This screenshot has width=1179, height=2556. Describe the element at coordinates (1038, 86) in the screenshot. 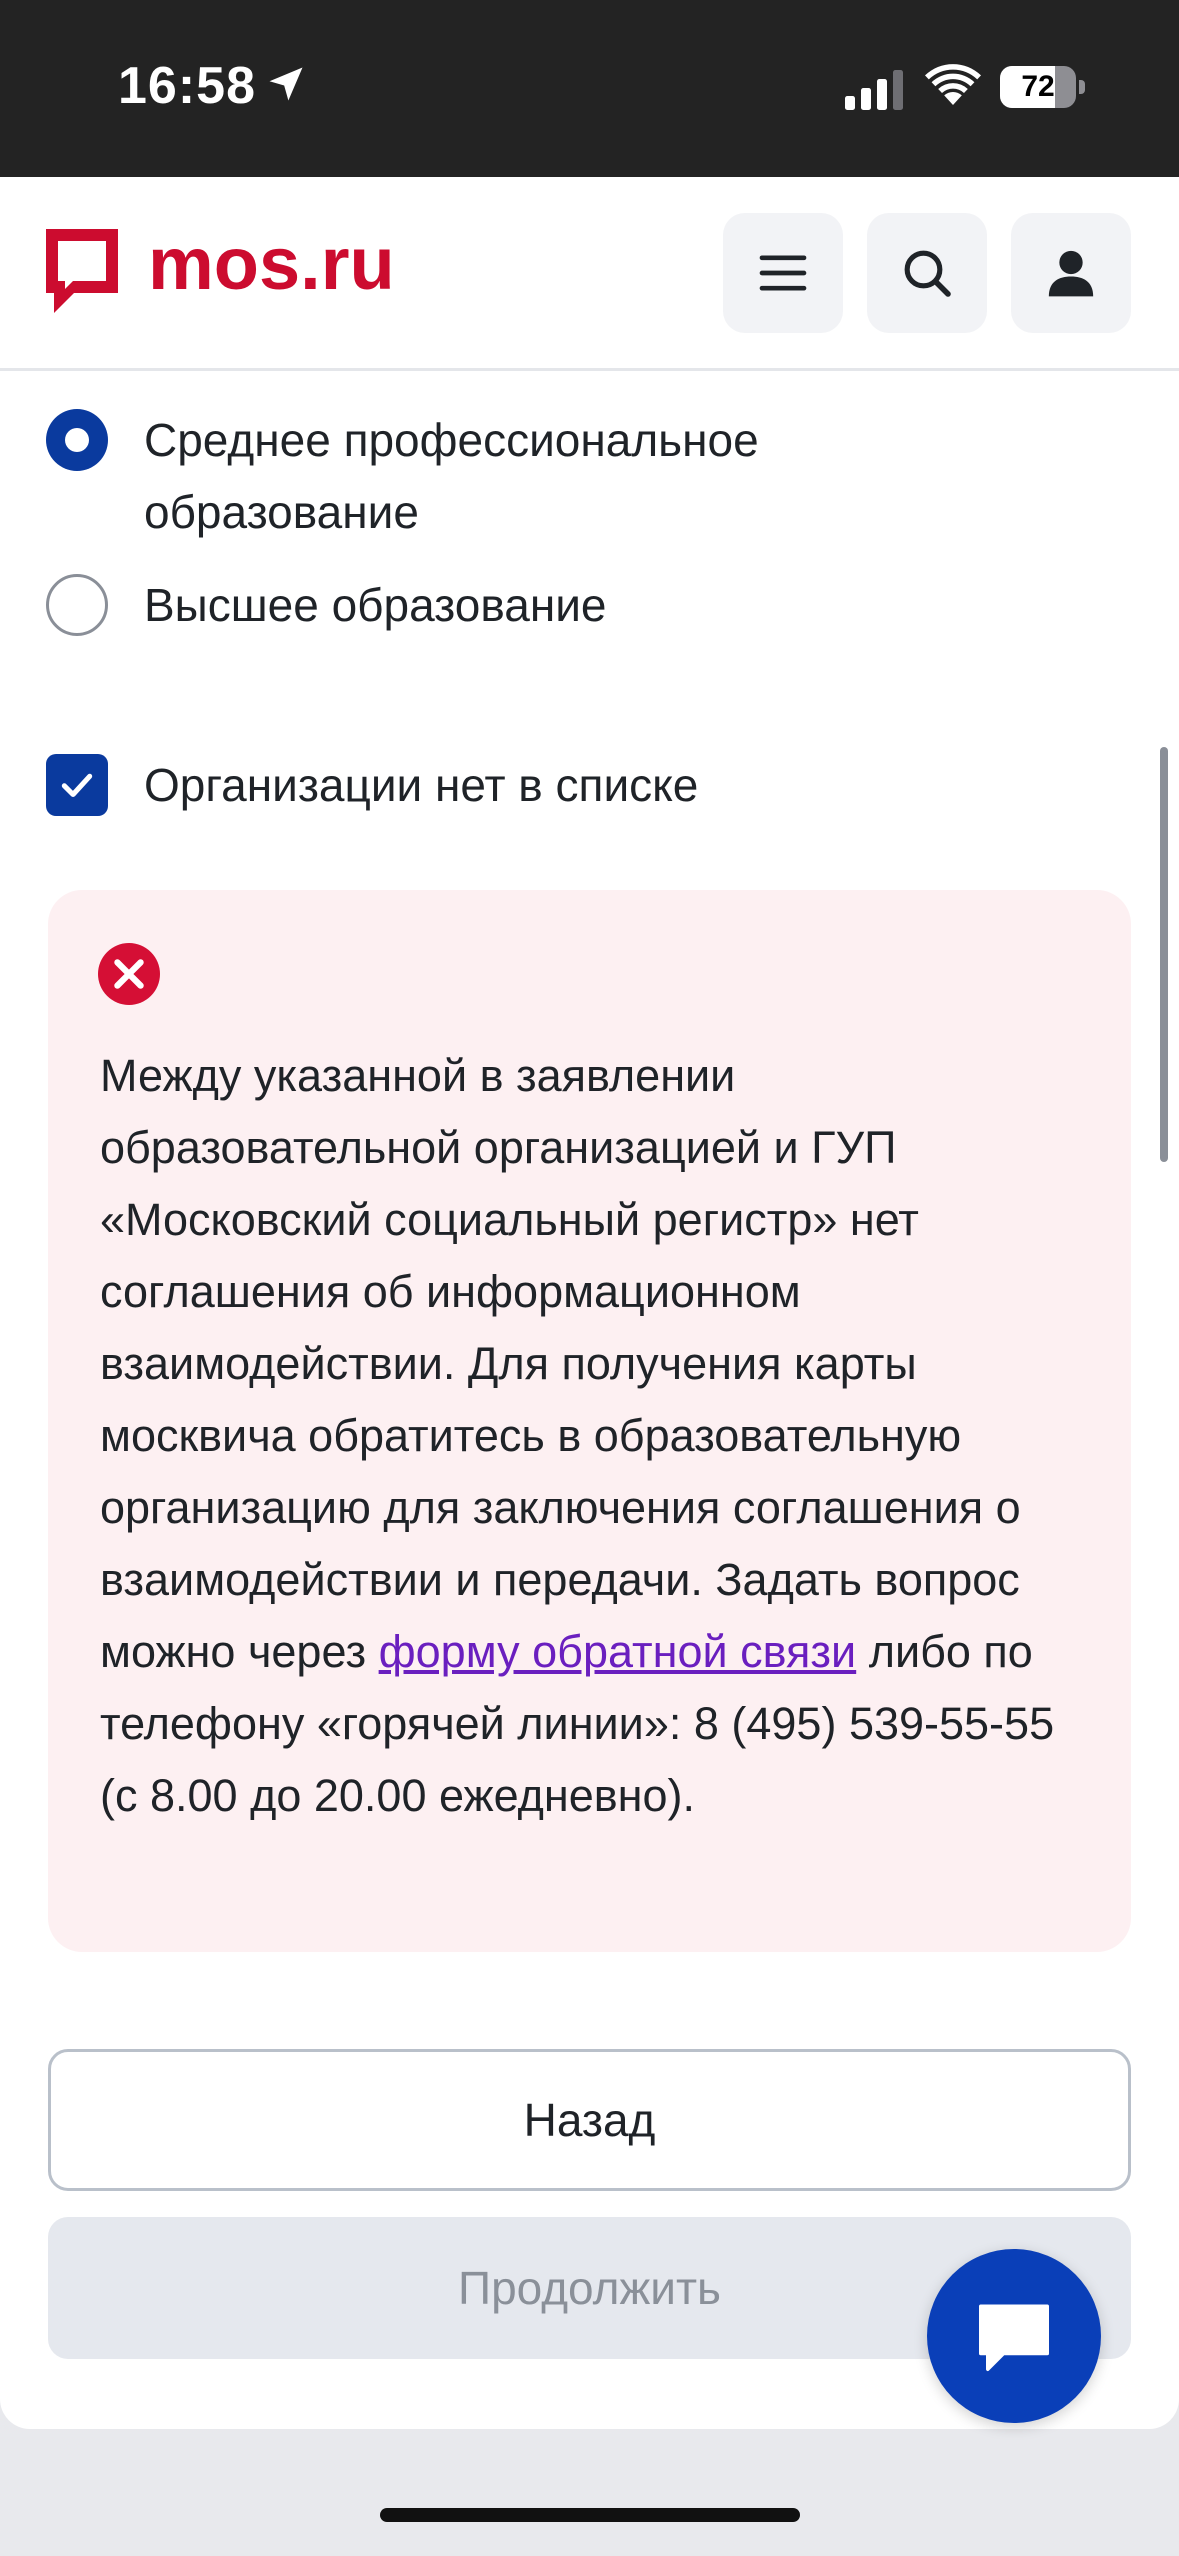

I see `battery-level: 72` at that location.